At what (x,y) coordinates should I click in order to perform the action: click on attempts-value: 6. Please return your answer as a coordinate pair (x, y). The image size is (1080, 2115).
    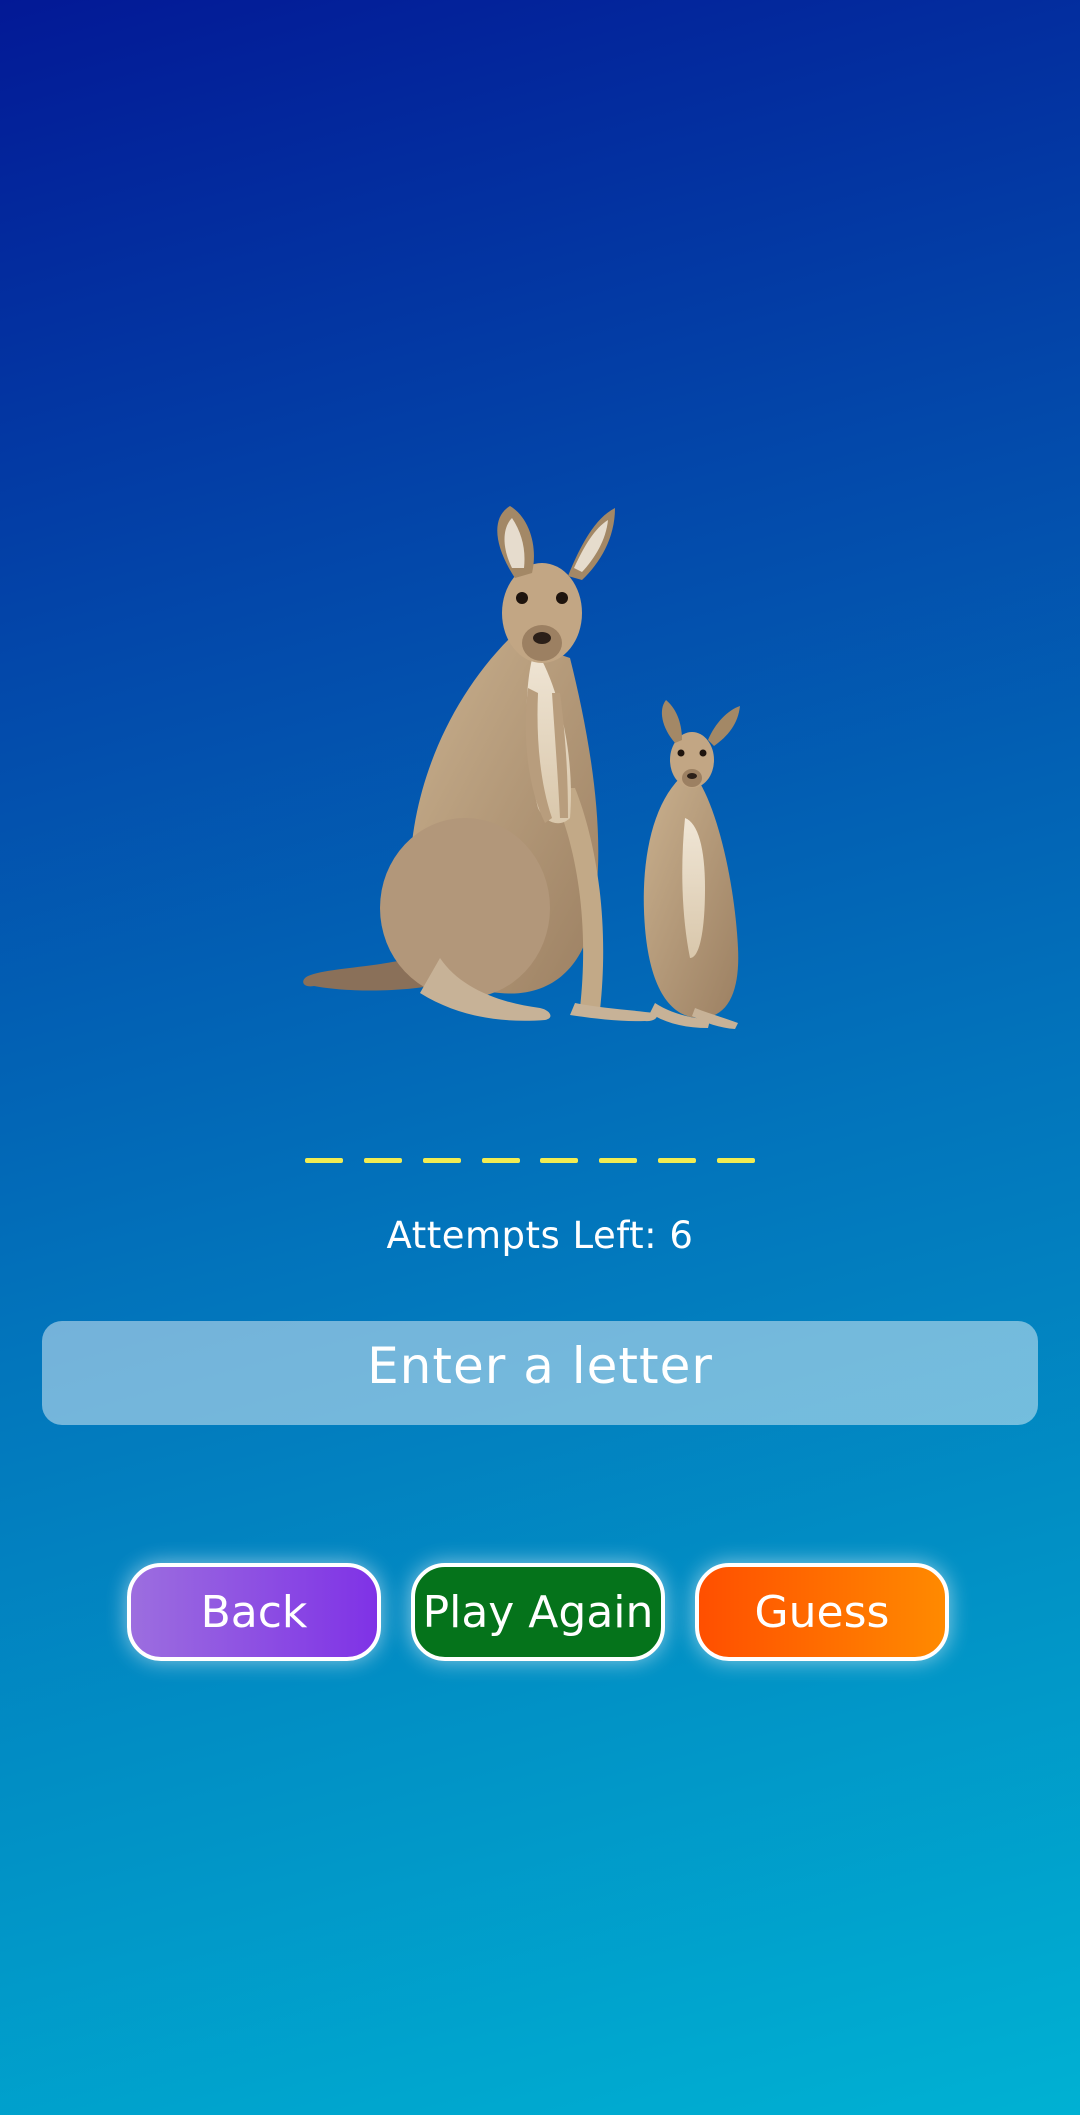
    Looking at the image, I should click on (681, 1235).